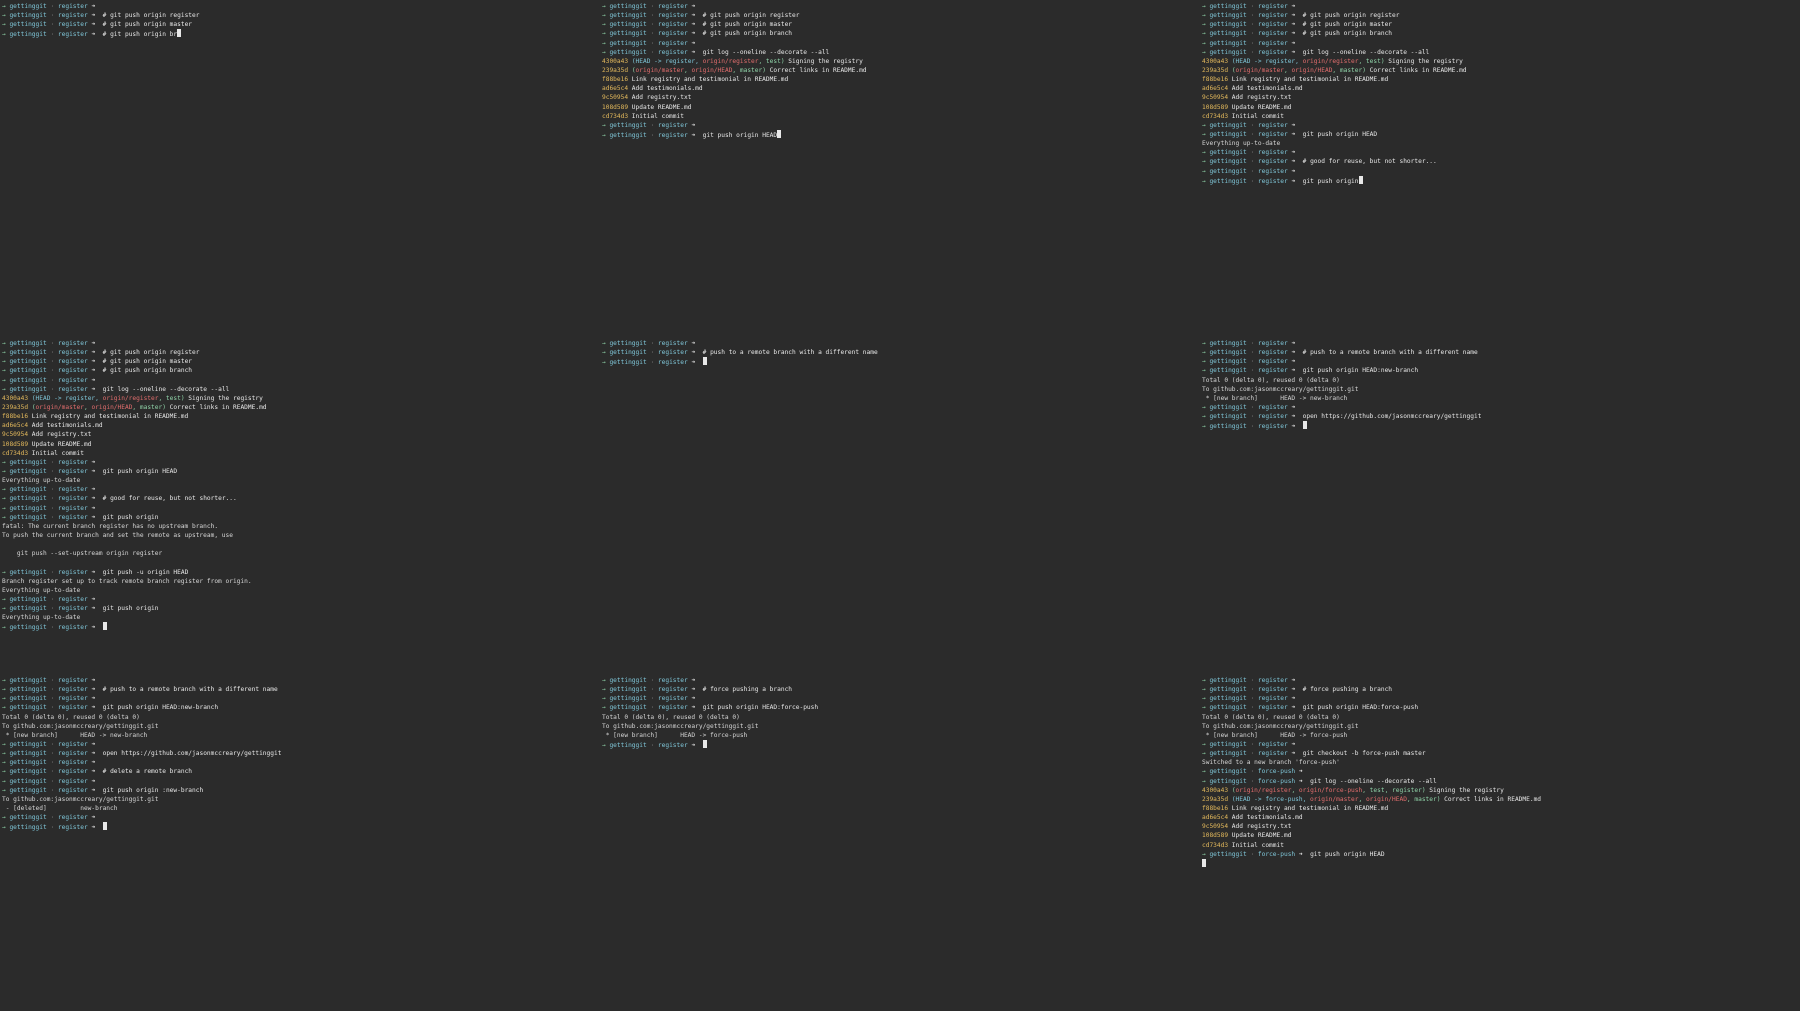  Describe the element at coordinates (1215, 845) in the screenshot. I see `commit-hash: cd734d3` at that location.